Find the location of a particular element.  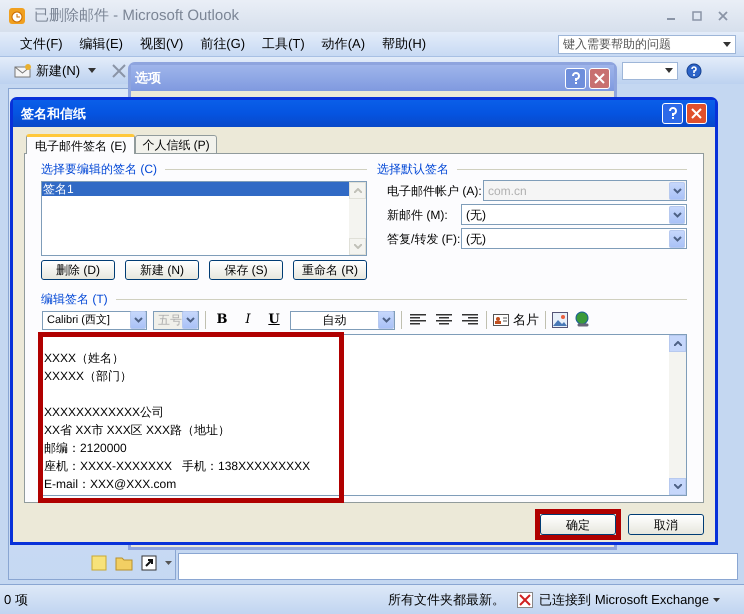

connection-status: 已连接到 Microsoft Exchange is located at coordinates (629, 600).